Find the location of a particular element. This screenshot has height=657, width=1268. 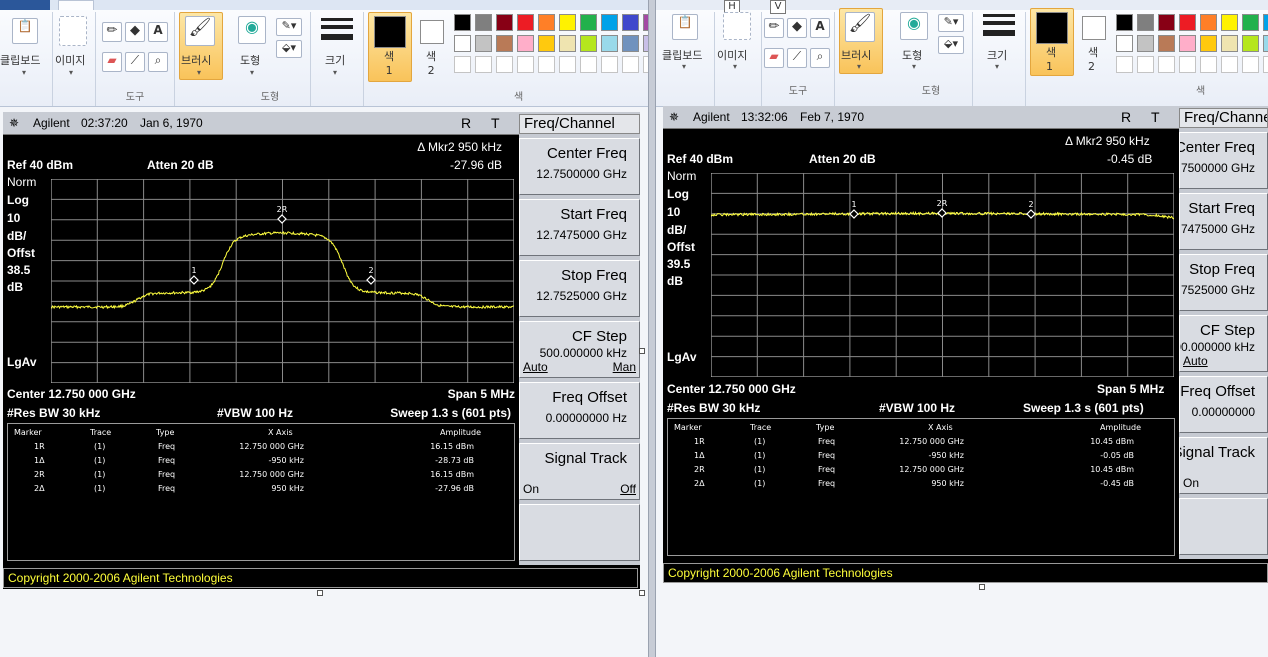

window-divider is located at coordinates (652, 328).